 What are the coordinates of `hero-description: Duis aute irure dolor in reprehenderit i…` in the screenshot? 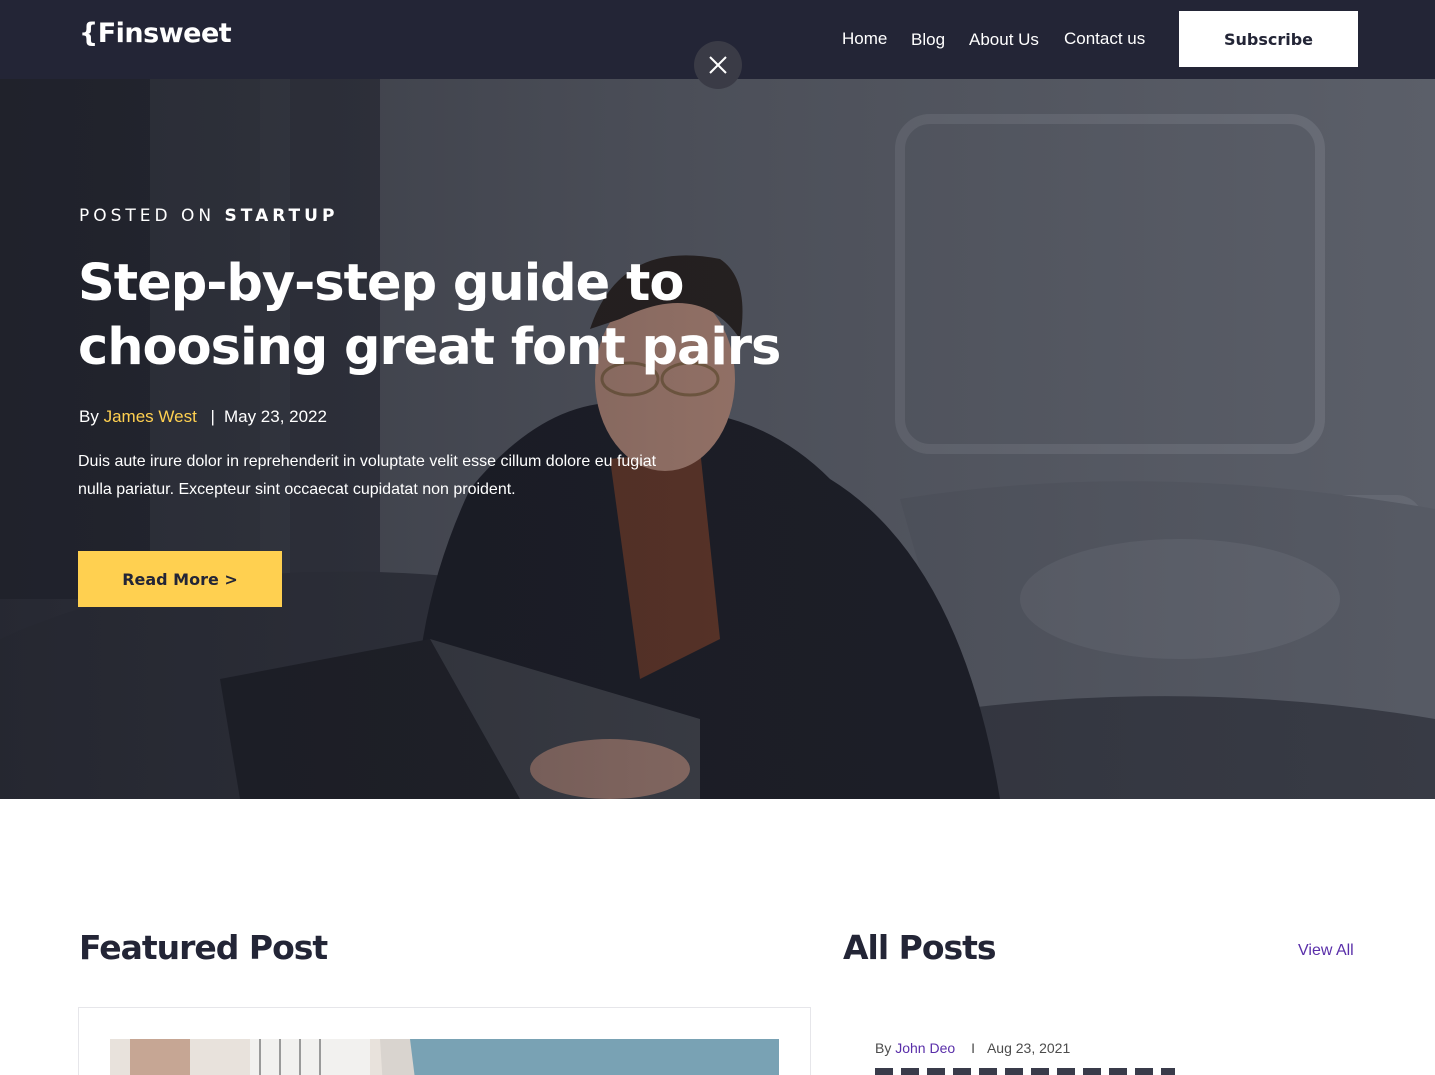 It's located at (367, 475).